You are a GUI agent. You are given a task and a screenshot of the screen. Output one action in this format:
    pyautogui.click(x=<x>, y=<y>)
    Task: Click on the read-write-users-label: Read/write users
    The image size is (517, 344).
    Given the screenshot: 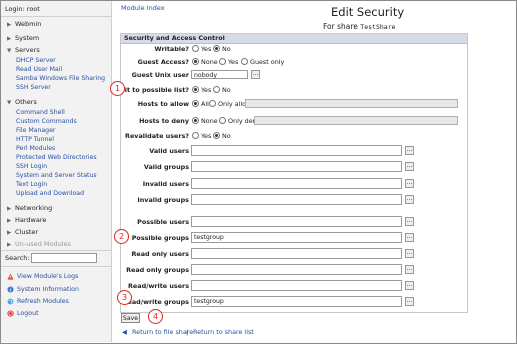 What is the action you would take?
    pyautogui.click(x=158, y=286)
    